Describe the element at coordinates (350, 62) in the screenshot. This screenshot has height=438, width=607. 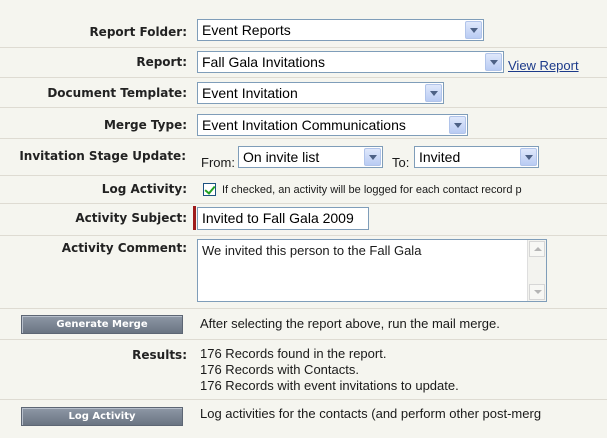
I see `report-select: Fall Gala Invitations` at that location.